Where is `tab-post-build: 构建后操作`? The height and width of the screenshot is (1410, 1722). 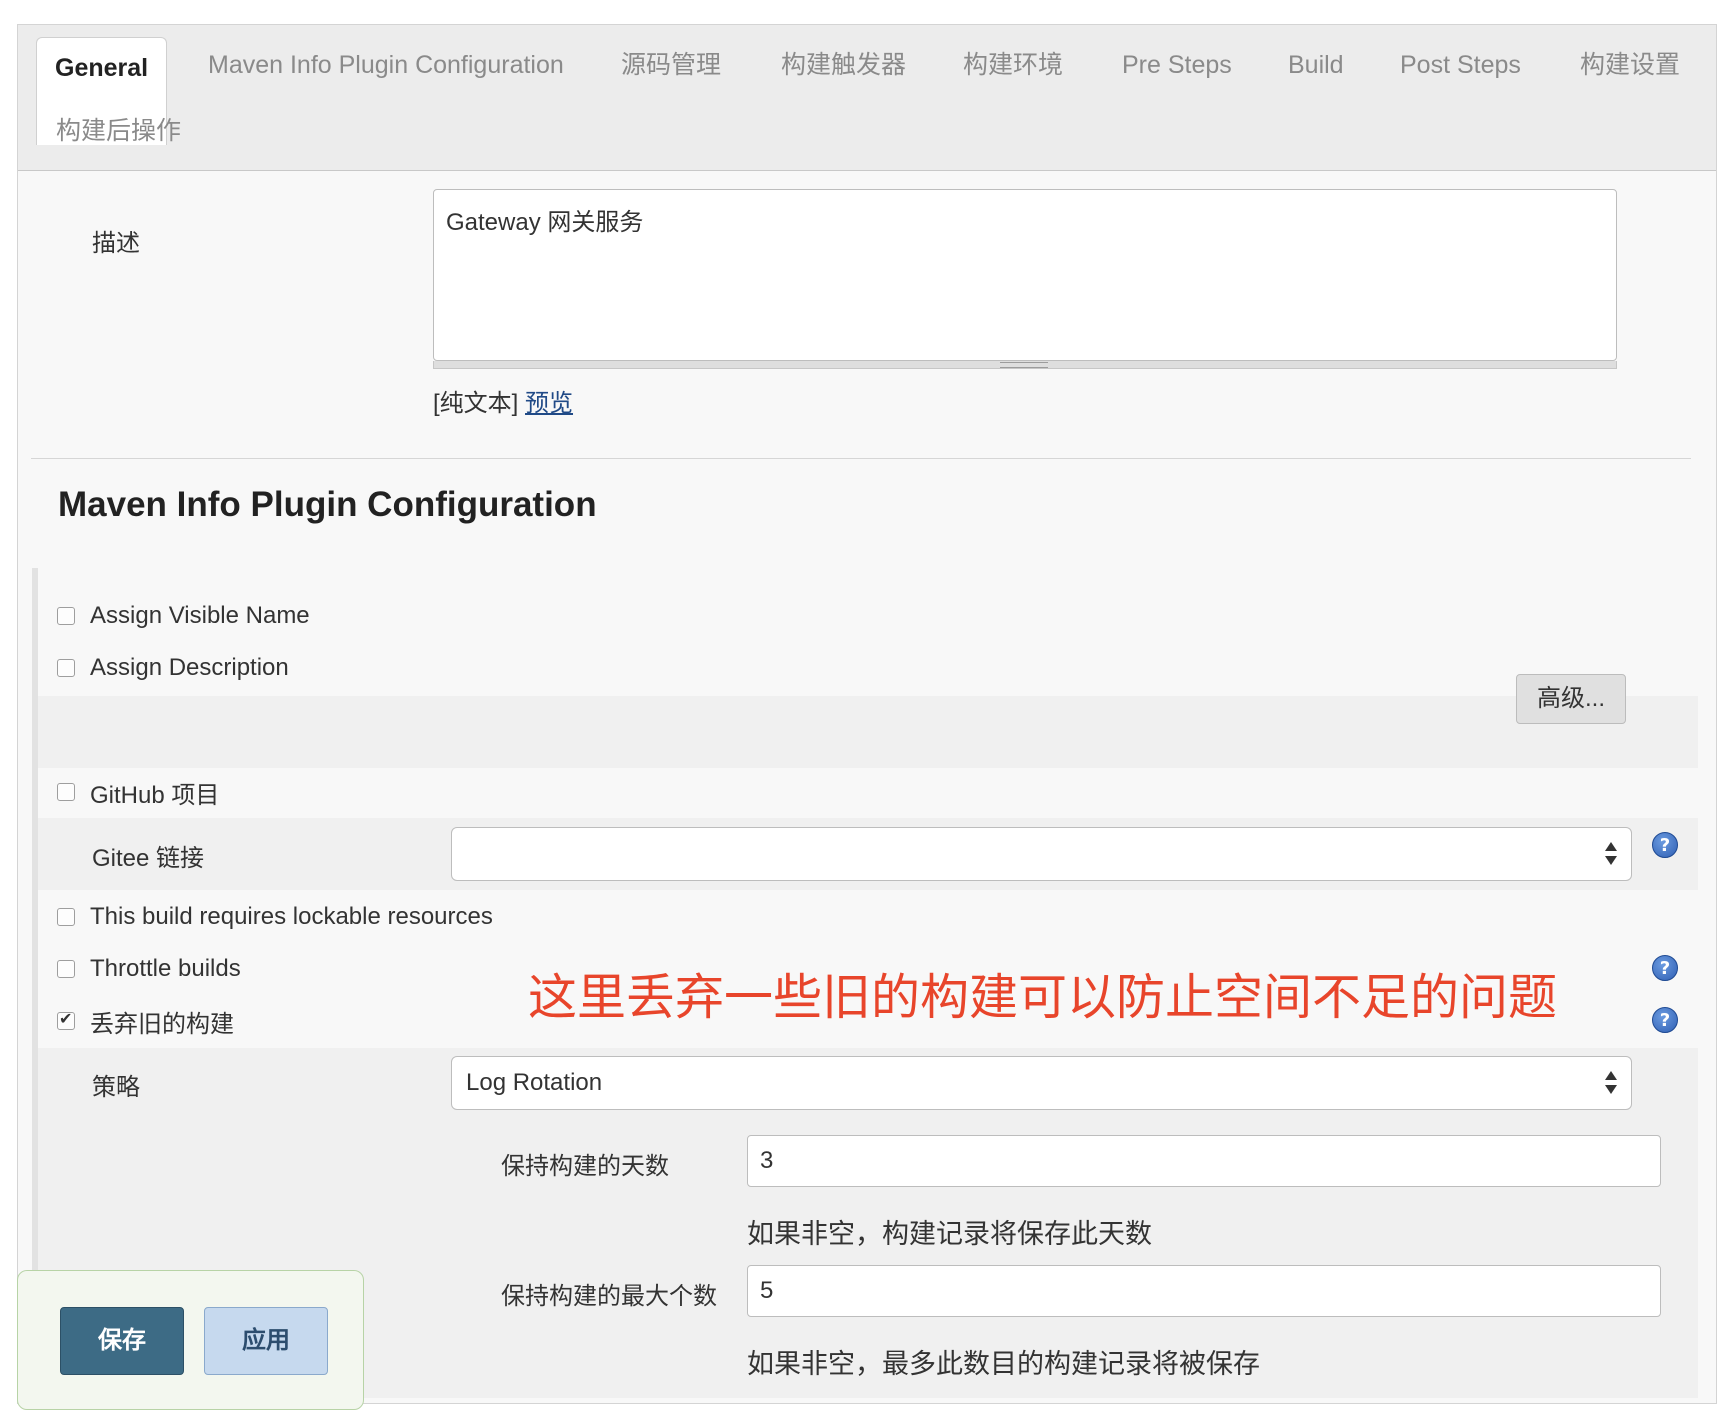 tab-post-build: 构建后操作 is located at coordinates (118, 131).